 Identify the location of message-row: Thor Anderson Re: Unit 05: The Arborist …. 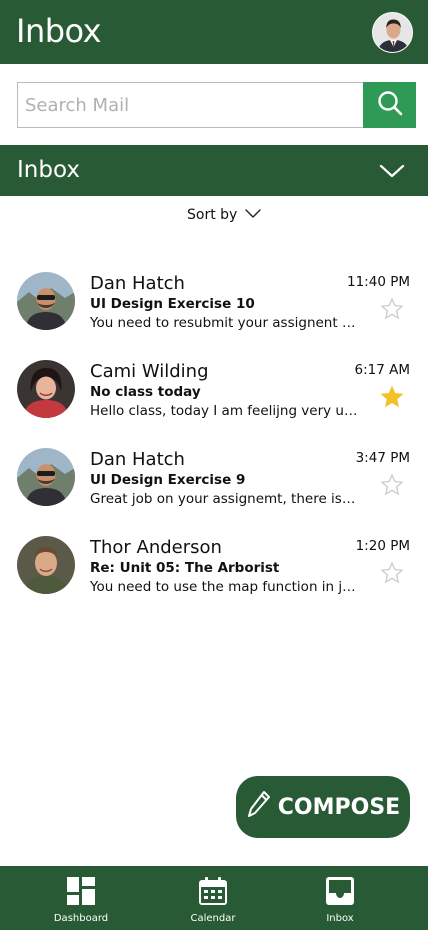
(214, 578).